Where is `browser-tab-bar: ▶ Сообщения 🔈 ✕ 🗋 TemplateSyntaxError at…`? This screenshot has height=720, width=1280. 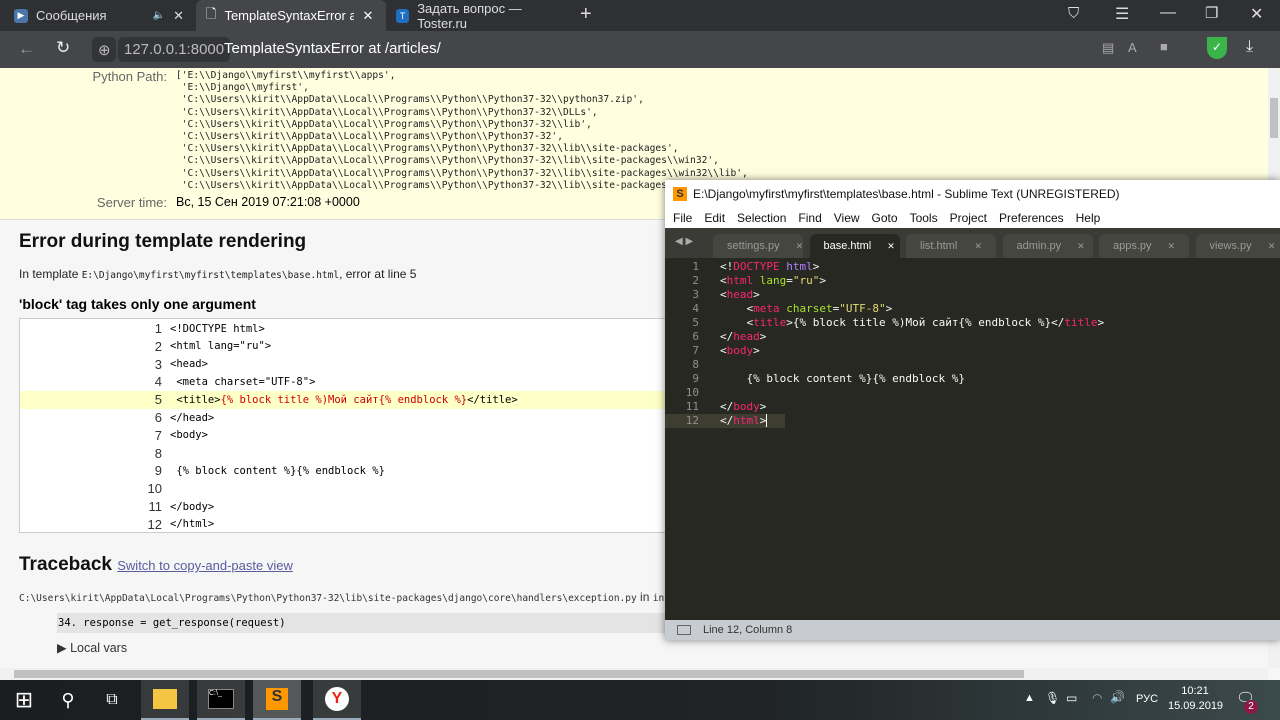 browser-tab-bar: ▶ Сообщения 🔈 ✕ 🗋 TemplateSyntaxError at… is located at coordinates (640, 15).